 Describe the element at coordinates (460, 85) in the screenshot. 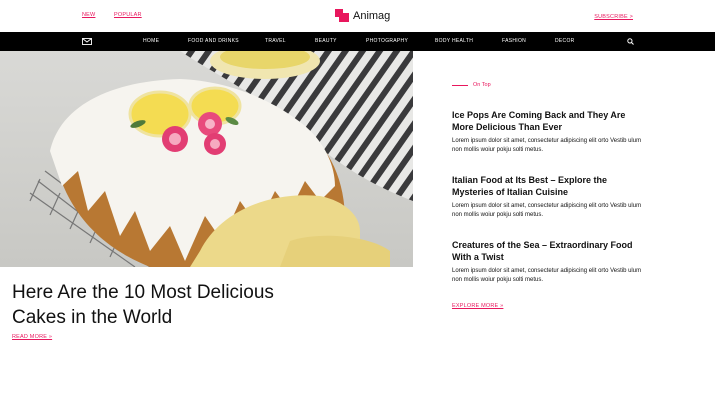

I see `section-divider` at that location.